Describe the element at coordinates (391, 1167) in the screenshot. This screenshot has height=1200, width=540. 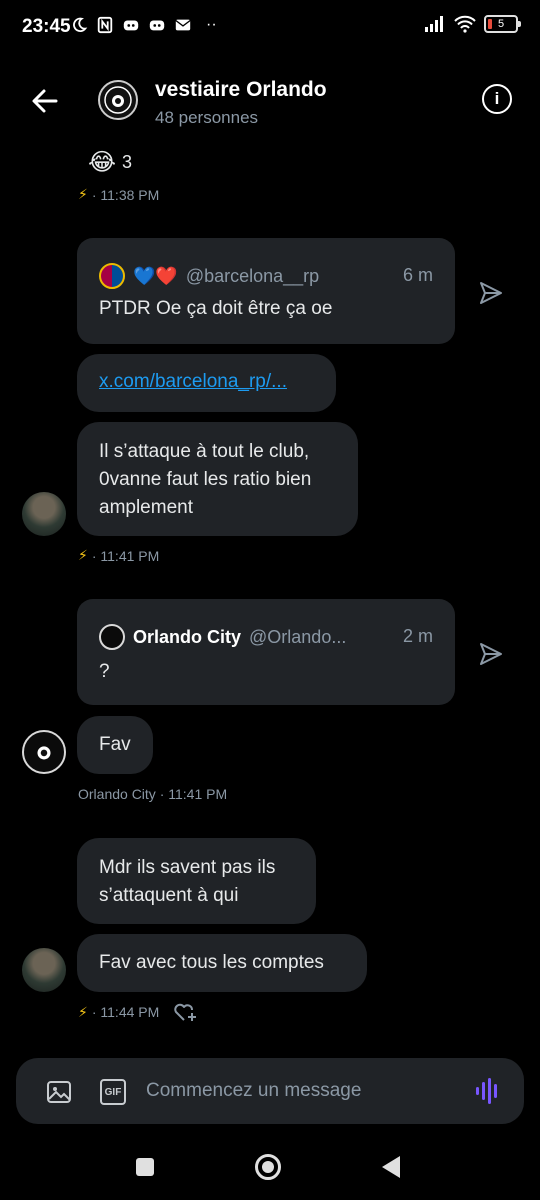
I see `nav-back-button` at that location.